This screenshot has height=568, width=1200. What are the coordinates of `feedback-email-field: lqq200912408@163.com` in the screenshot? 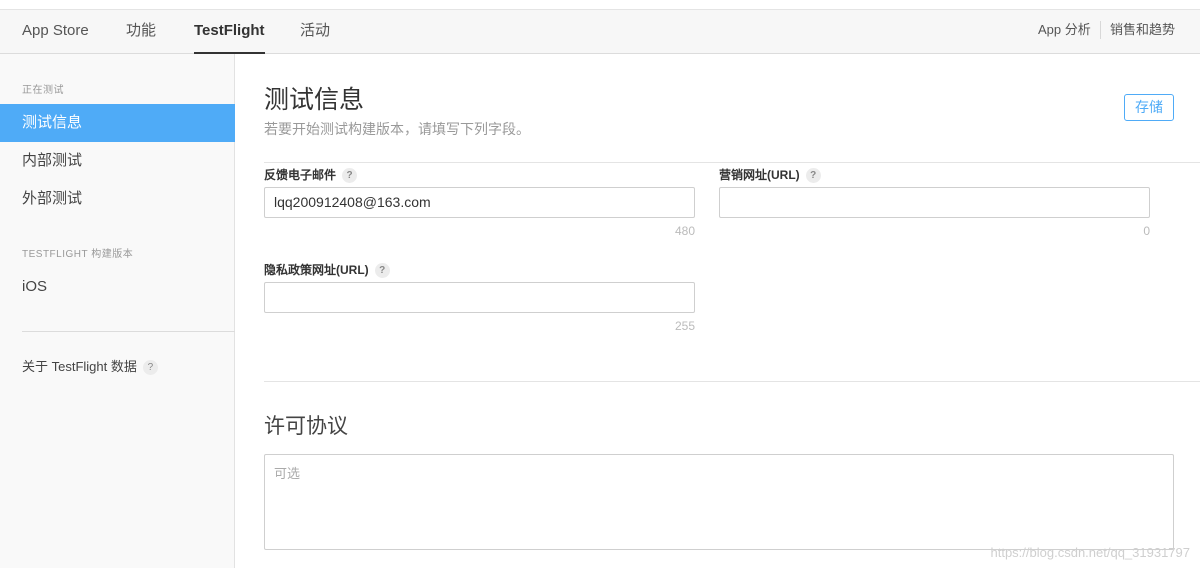 It's located at (479, 202).